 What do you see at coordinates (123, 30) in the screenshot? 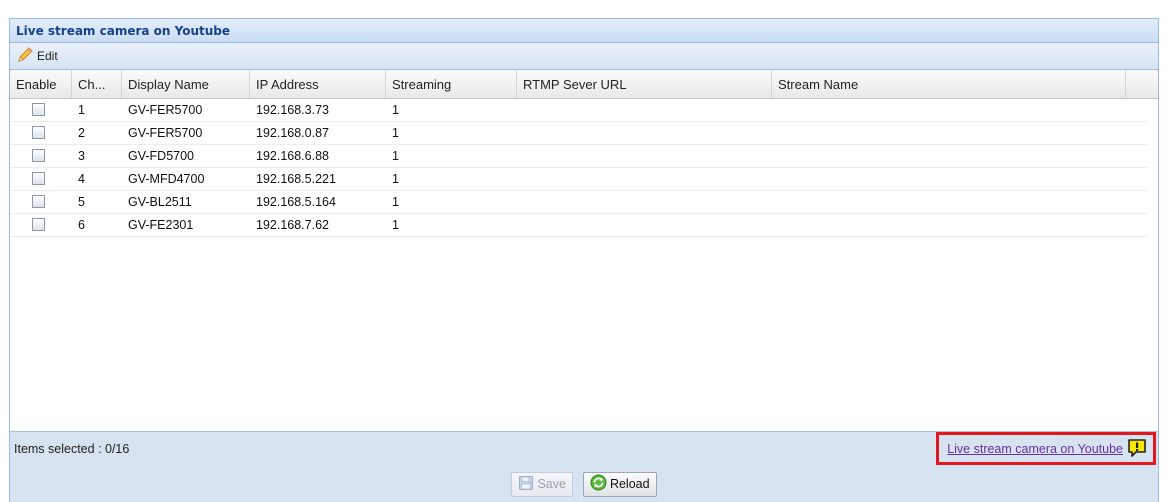
I see `panel-title: Live stream camera on Youtube` at bounding box center [123, 30].